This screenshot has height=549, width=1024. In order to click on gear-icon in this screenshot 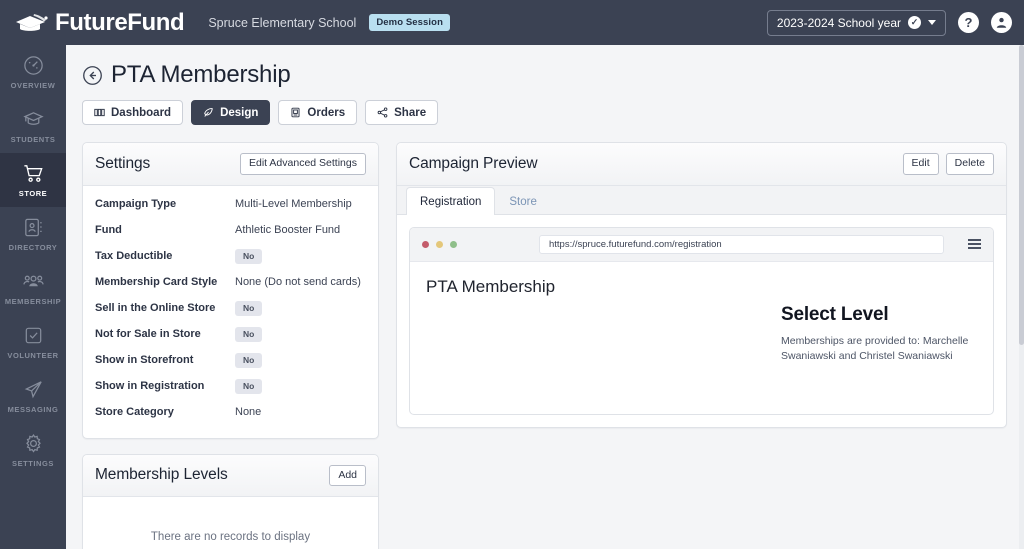, I will do `click(33, 443)`.